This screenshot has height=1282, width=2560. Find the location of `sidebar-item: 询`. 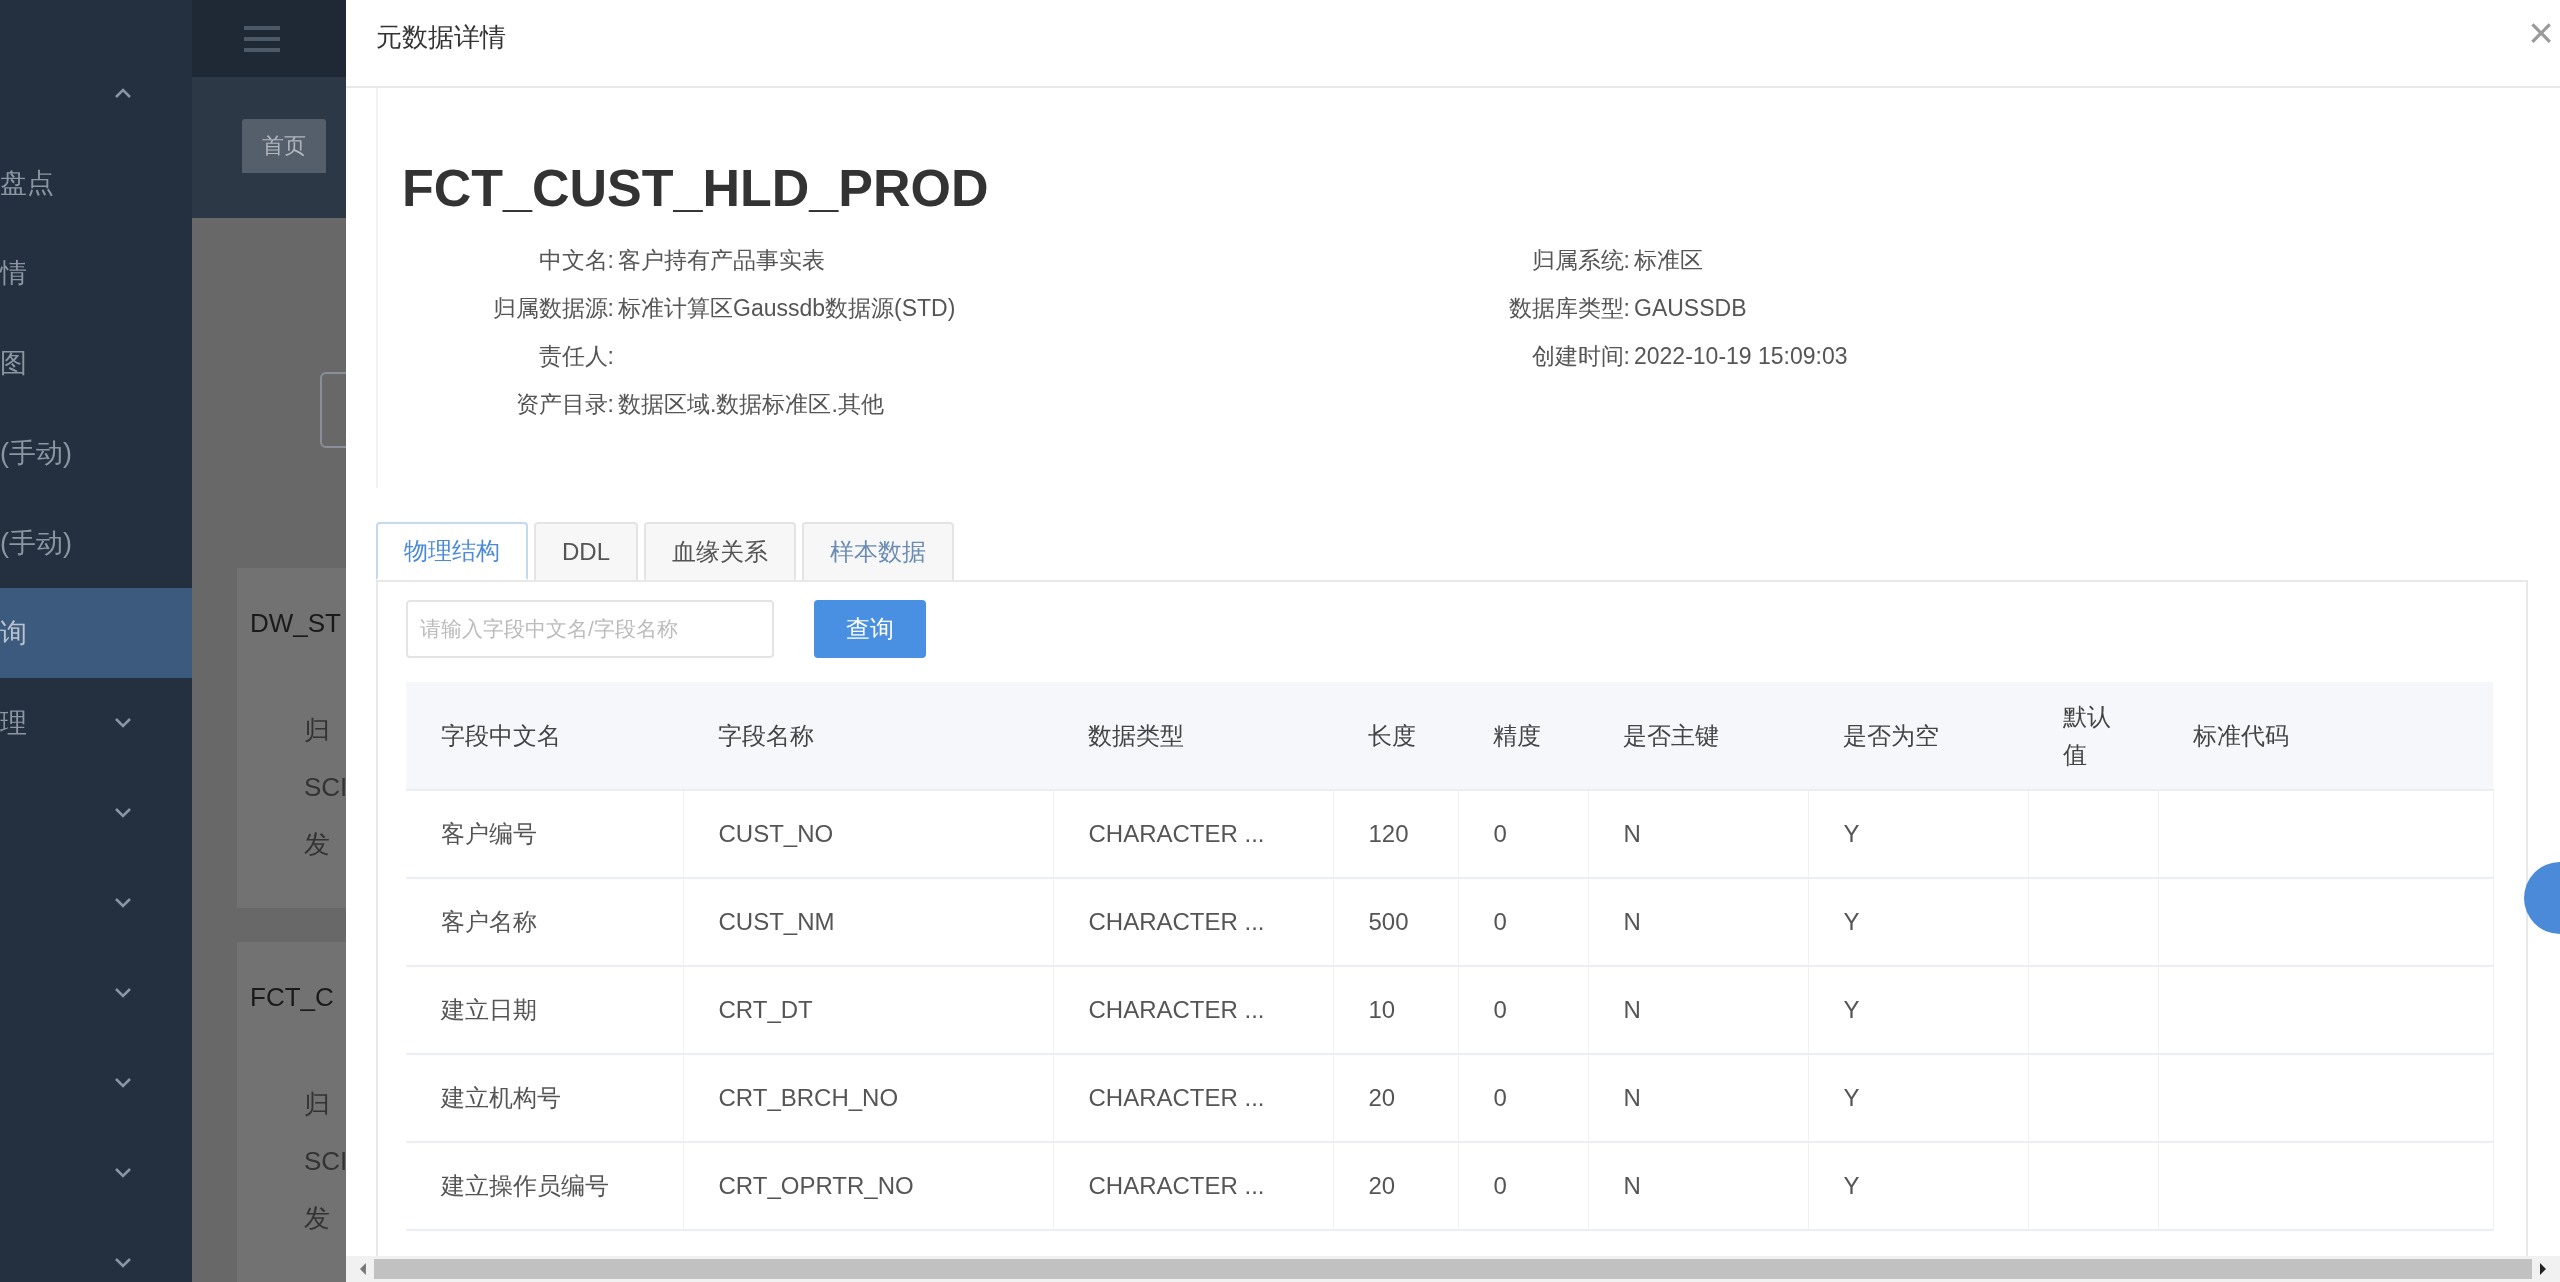

sidebar-item: 询 is located at coordinates (96, 633).